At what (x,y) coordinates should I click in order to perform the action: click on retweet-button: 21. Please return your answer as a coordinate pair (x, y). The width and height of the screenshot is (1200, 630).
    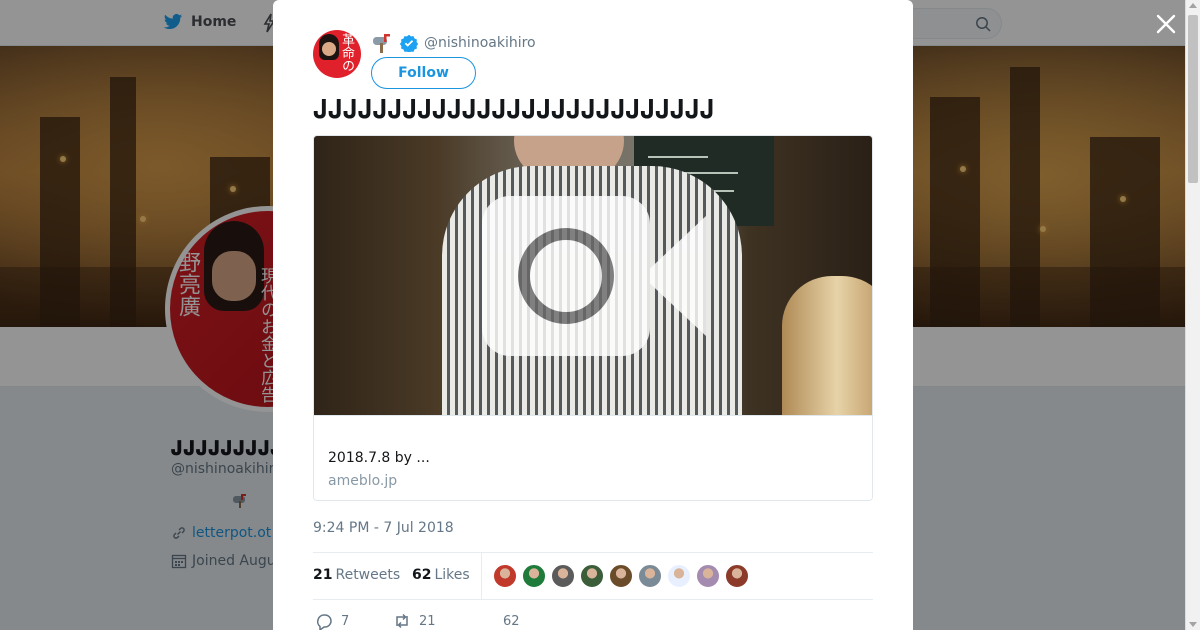
    Looking at the image, I should click on (414, 621).